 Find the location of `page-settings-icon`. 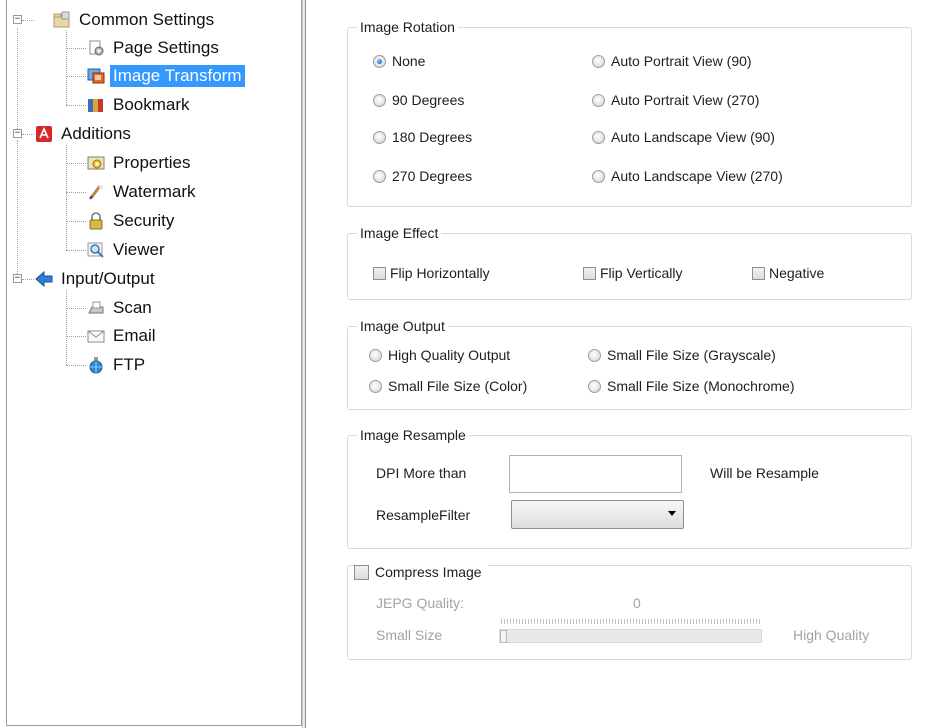

page-settings-icon is located at coordinates (96, 48).